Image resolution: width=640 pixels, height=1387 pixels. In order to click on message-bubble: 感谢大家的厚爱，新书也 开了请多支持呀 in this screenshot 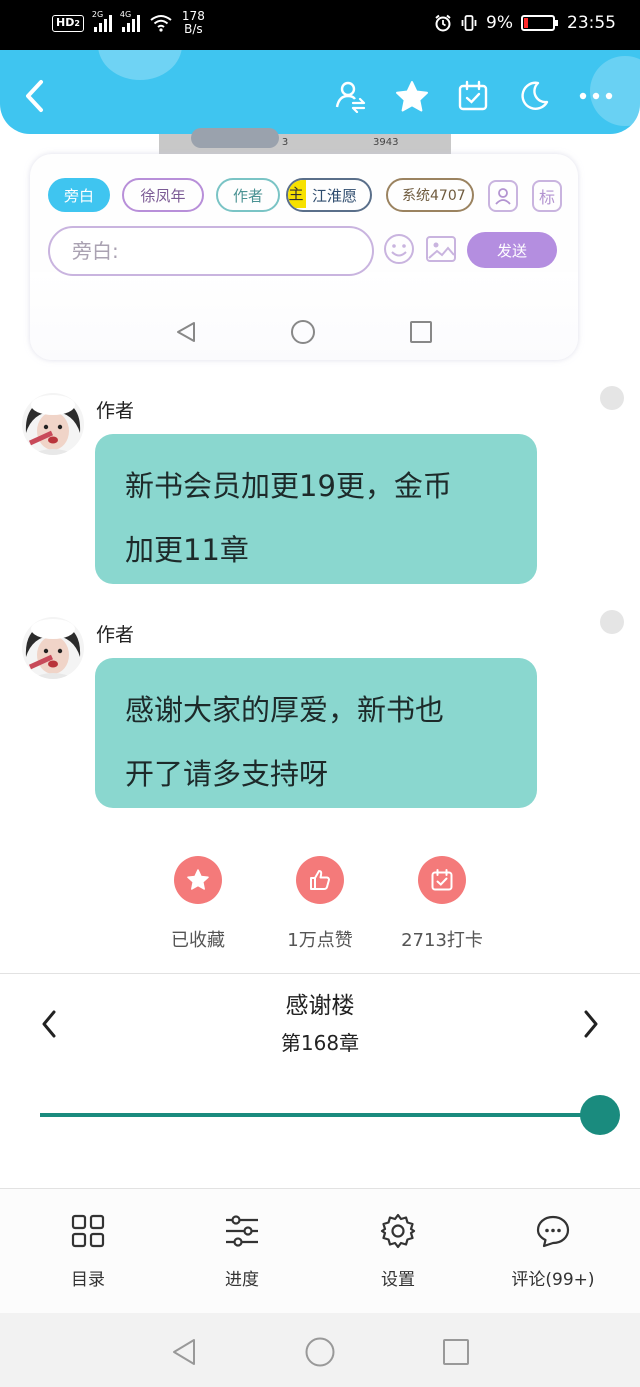, I will do `click(316, 733)`.